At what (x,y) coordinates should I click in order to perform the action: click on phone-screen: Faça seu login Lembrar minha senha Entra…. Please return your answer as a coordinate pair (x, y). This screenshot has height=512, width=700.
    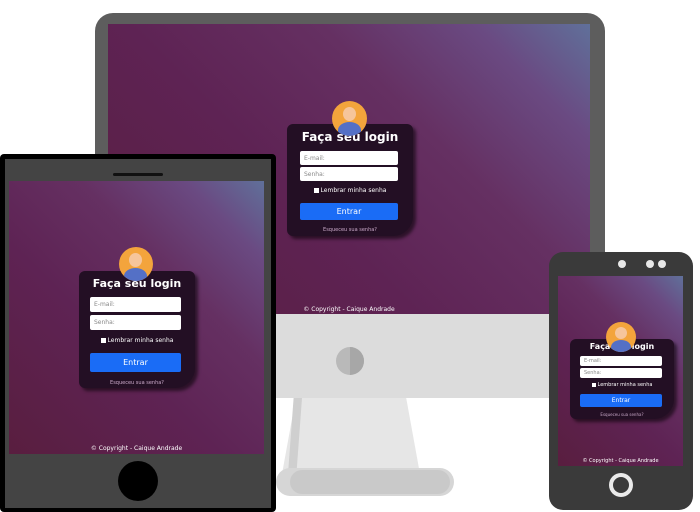
    Looking at the image, I should click on (620, 371).